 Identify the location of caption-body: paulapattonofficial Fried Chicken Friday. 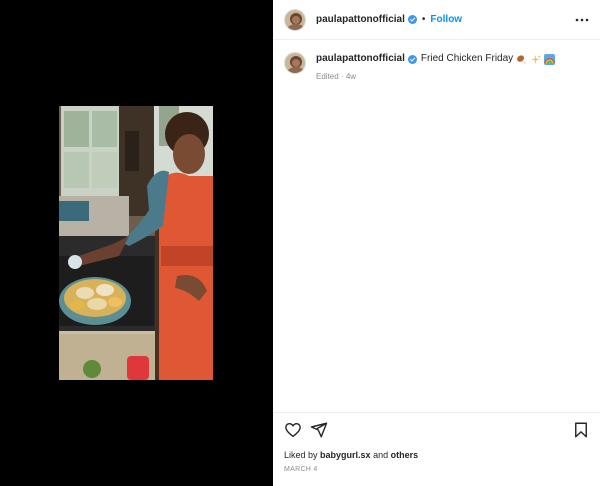
(436, 66).